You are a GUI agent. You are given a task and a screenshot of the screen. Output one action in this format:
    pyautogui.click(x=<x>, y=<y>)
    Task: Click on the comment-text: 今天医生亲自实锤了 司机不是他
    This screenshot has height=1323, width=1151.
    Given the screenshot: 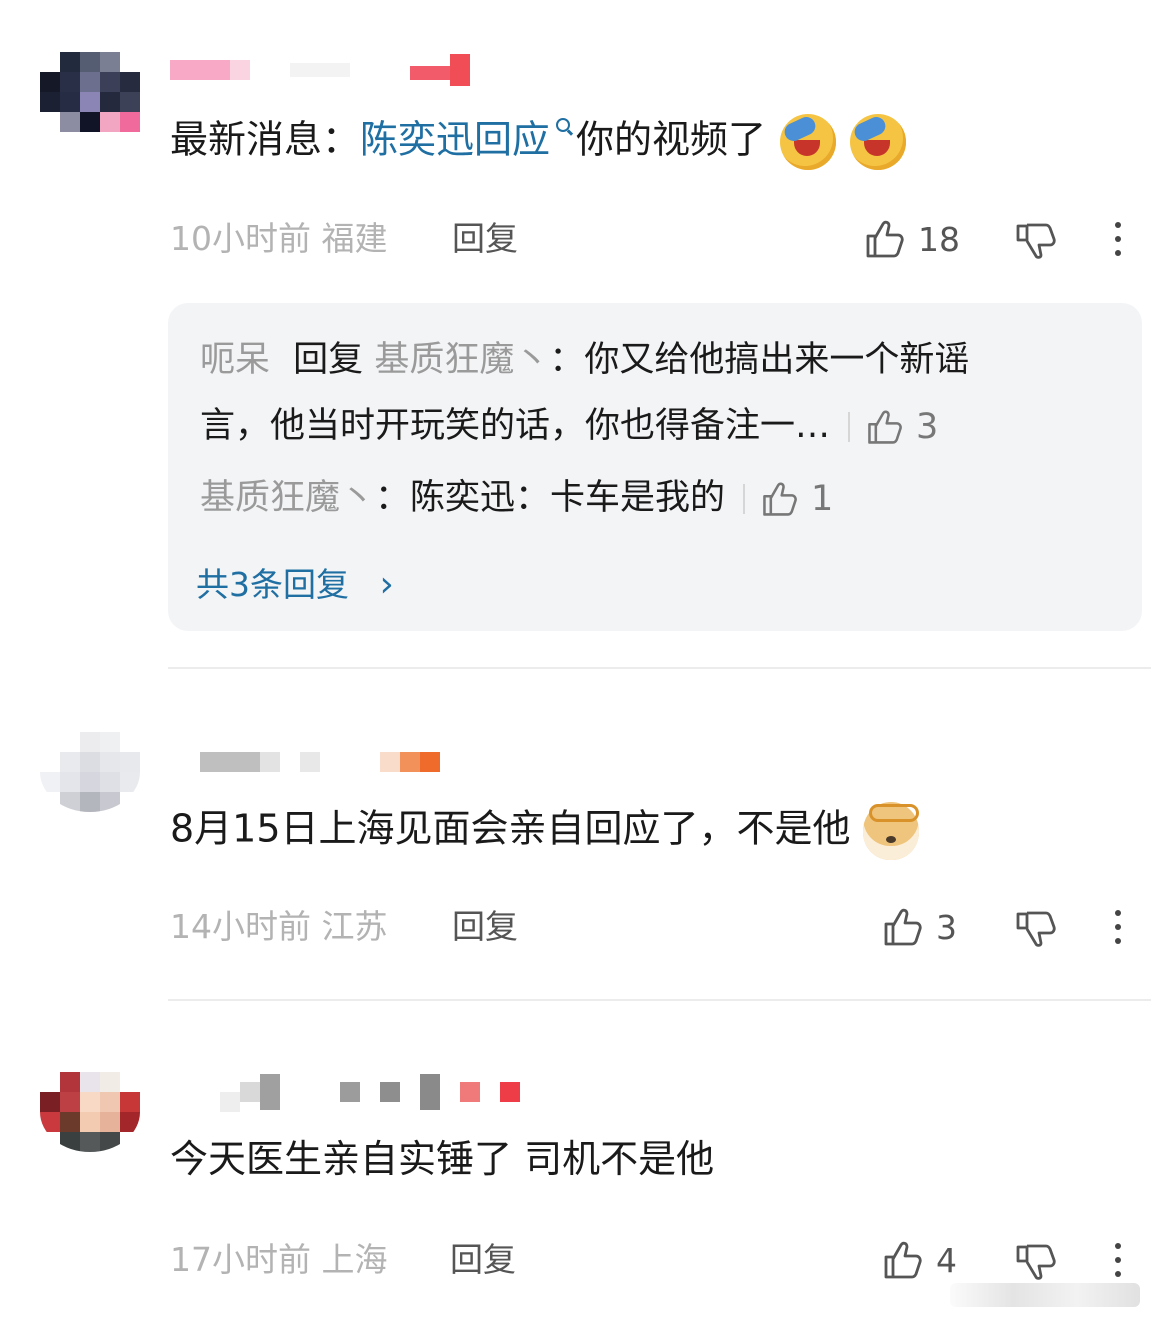 What is the action you would take?
    pyautogui.click(x=650, y=1159)
    